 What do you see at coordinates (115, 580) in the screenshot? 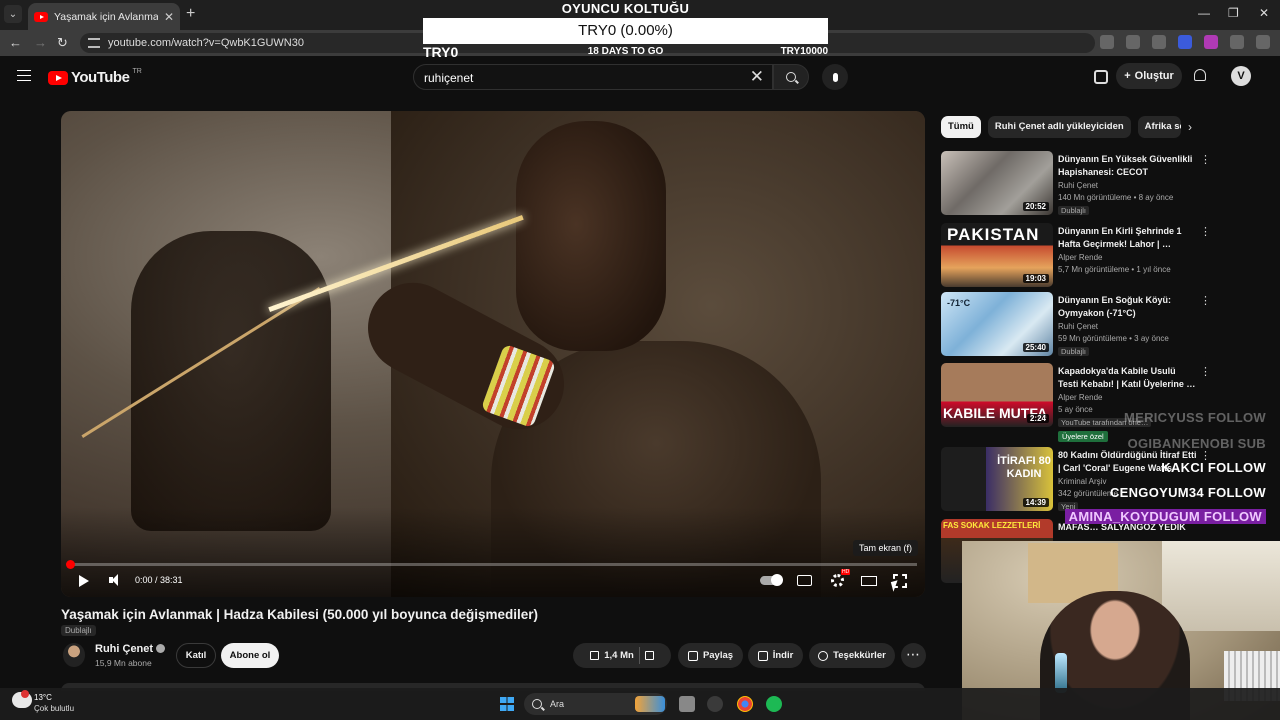
I see `volume-icon` at bounding box center [115, 580].